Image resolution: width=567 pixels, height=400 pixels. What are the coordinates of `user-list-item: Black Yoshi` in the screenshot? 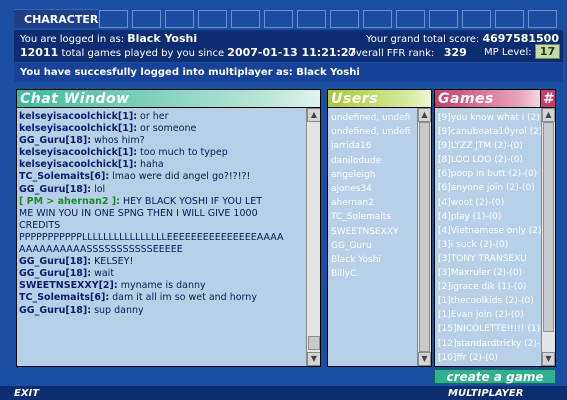 It's located at (374, 260).